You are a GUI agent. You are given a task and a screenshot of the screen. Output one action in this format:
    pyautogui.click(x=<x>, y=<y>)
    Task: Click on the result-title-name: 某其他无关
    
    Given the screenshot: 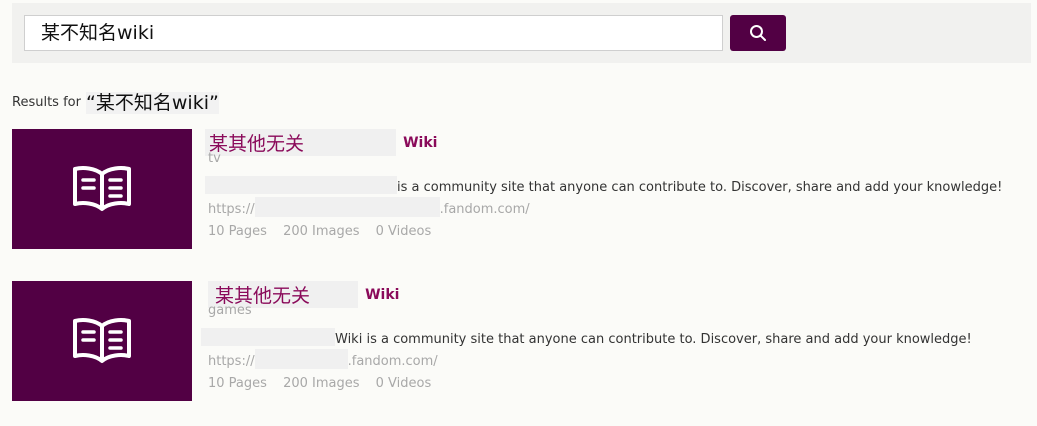 What is the action you would take?
    pyautogui.click(x=300, y=142)
    